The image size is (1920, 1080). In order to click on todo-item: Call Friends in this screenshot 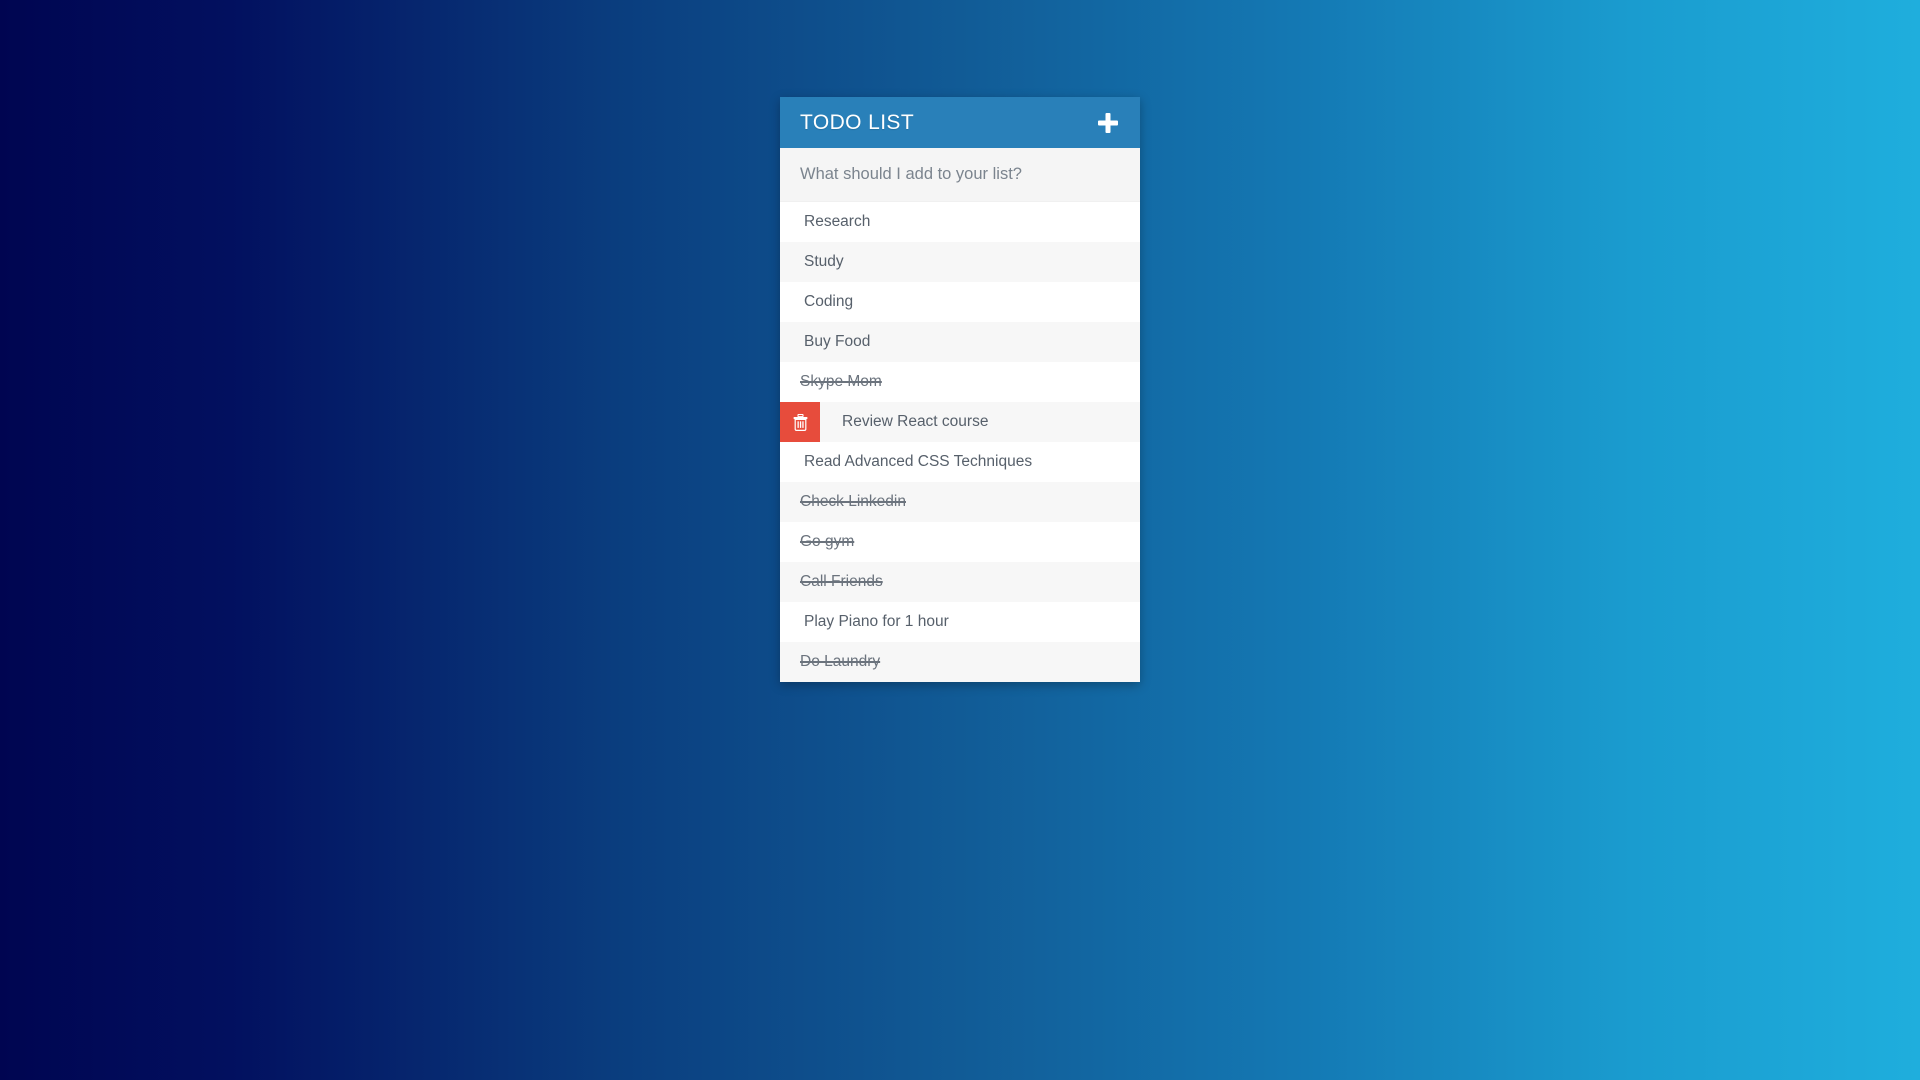, I will do `click(960, 582)`.